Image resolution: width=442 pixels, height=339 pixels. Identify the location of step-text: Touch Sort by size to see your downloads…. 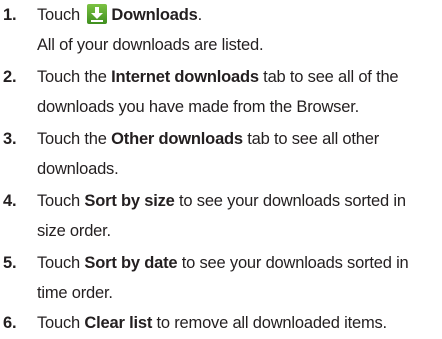
(221, 216).